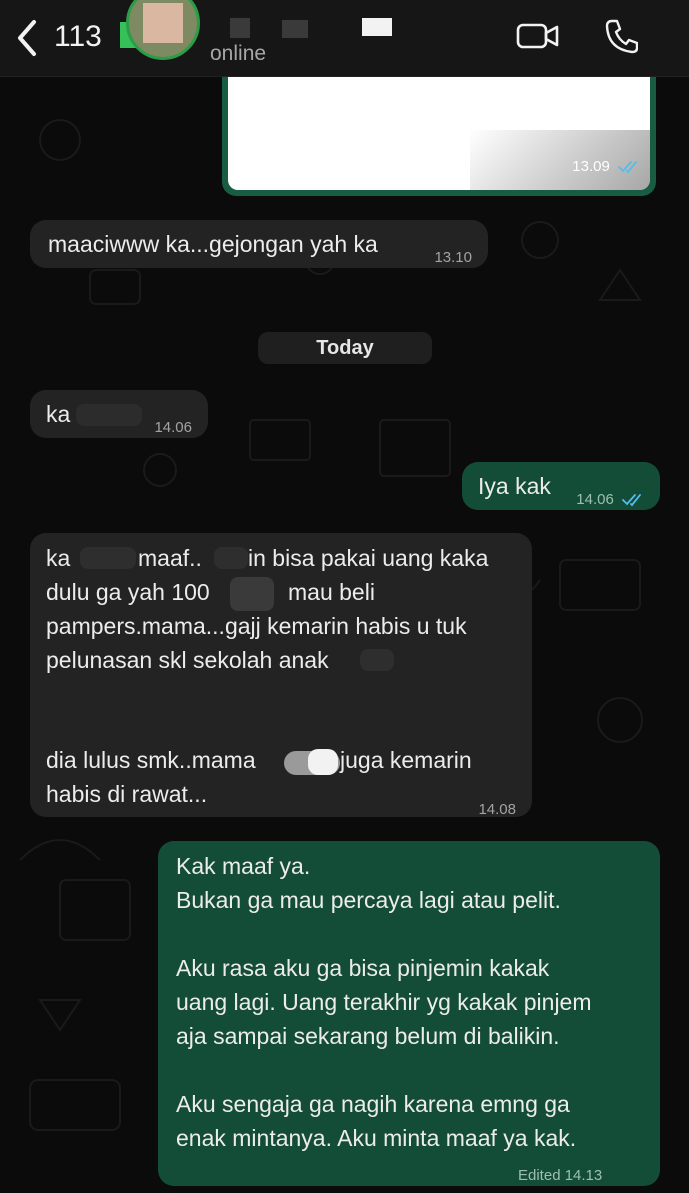 The image size is (689, 1193). Describe the element at coordinates (163, 23) in the screenshot. I see `avatar-redaction` at that location.